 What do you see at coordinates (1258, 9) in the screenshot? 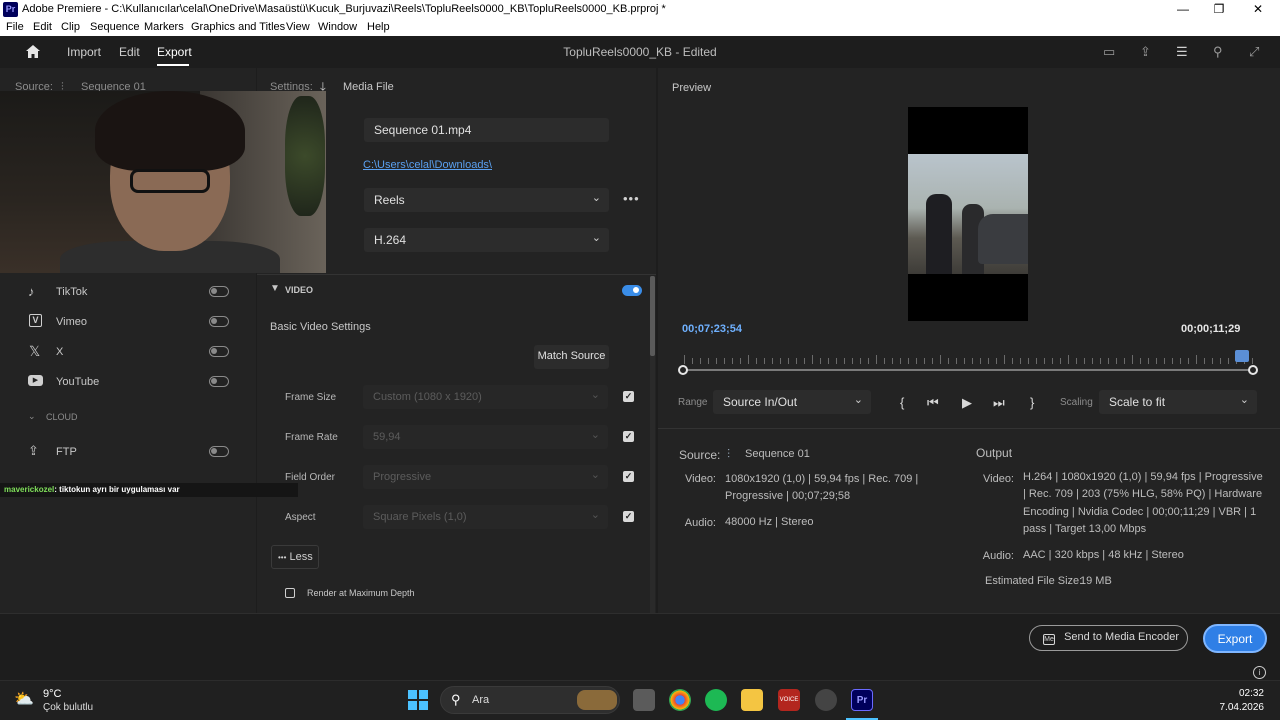
I see `close-button: ✕` at bounding box center [1258, 9].